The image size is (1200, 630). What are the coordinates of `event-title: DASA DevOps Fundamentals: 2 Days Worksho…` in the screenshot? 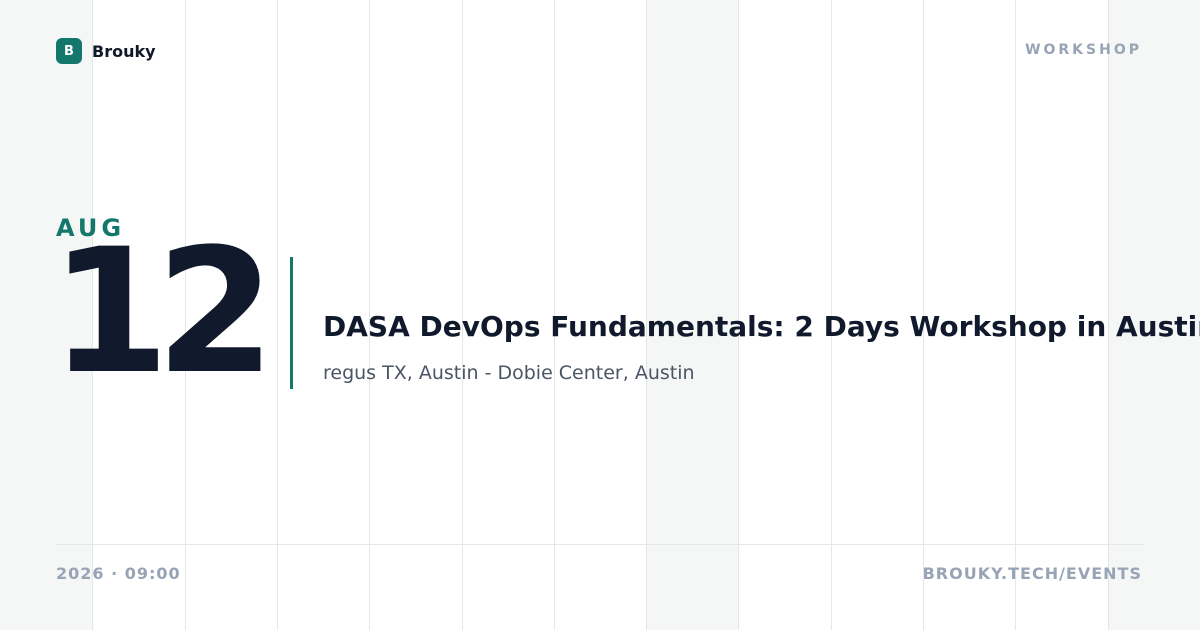 It's located at (761, 326).